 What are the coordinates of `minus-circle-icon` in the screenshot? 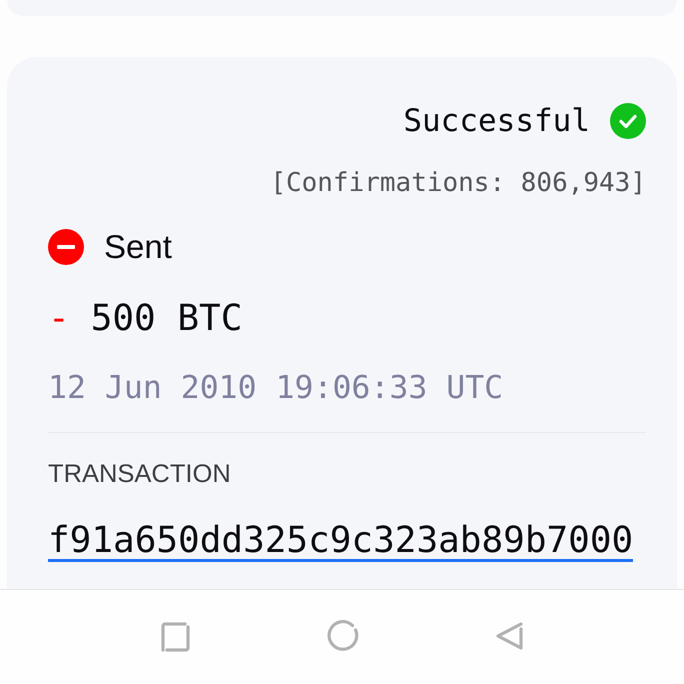 It's located at (66, 247).